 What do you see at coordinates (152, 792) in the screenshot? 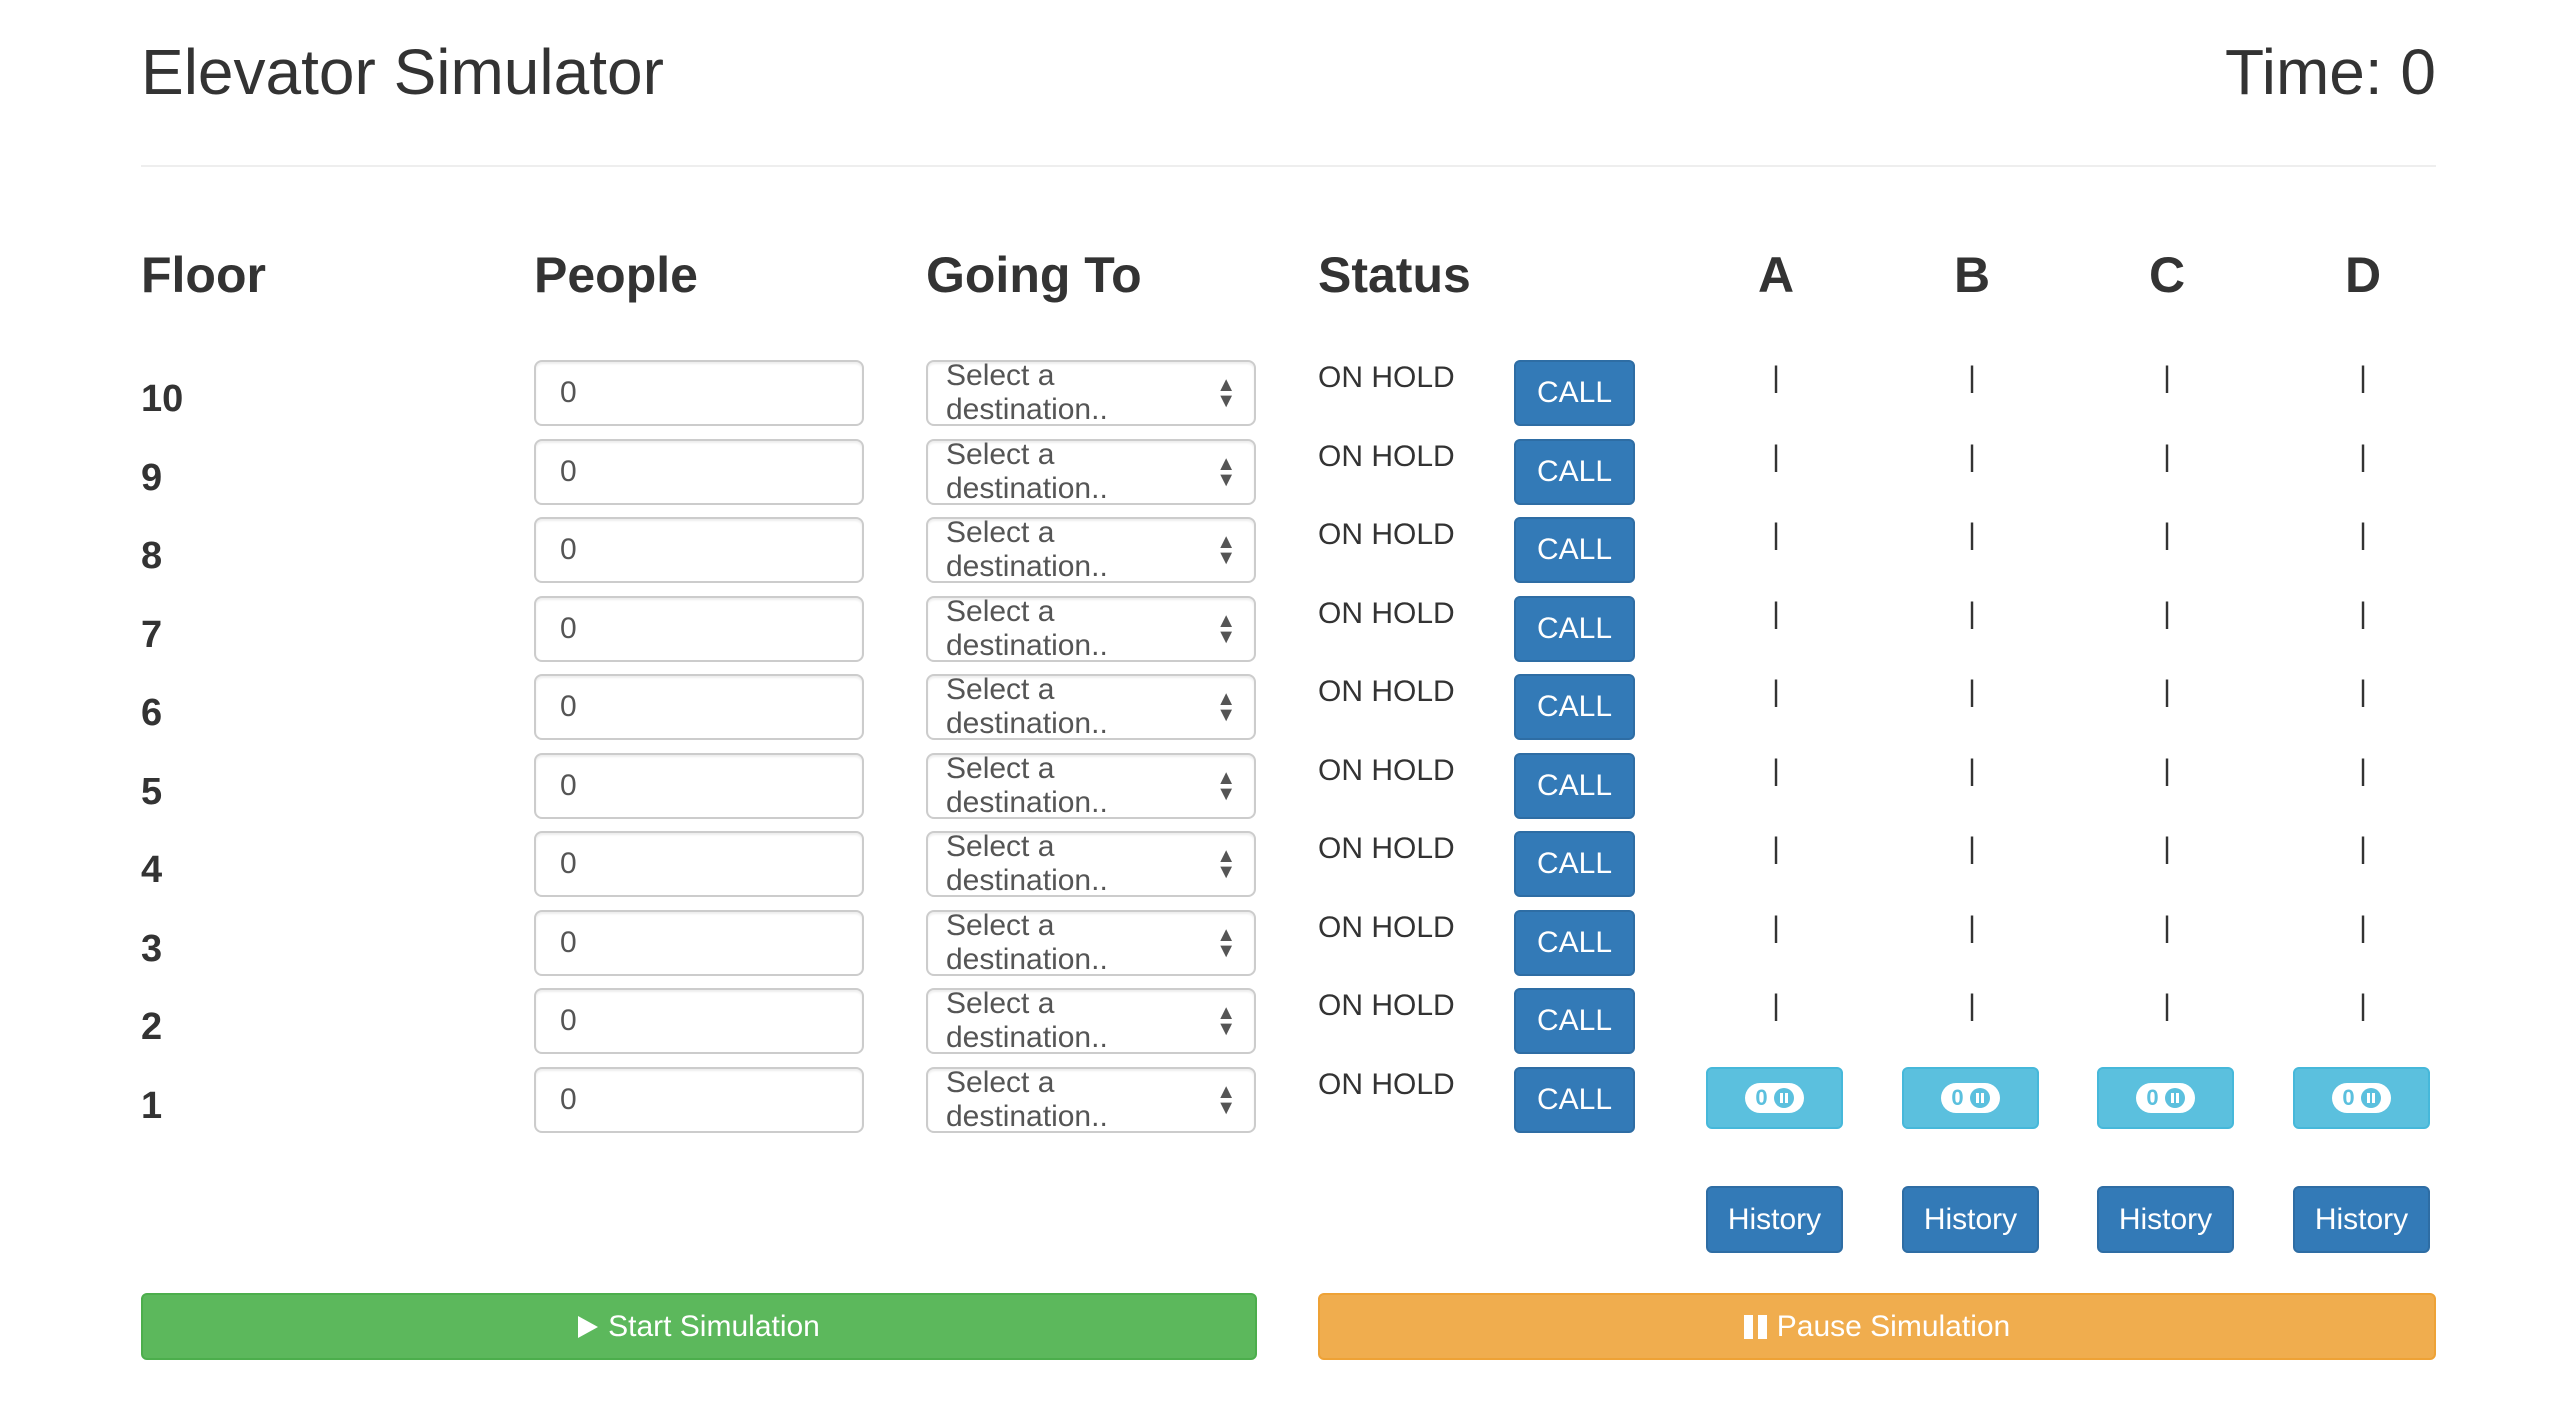
I see `floor-label: 5` at bounding box center [152, 792].